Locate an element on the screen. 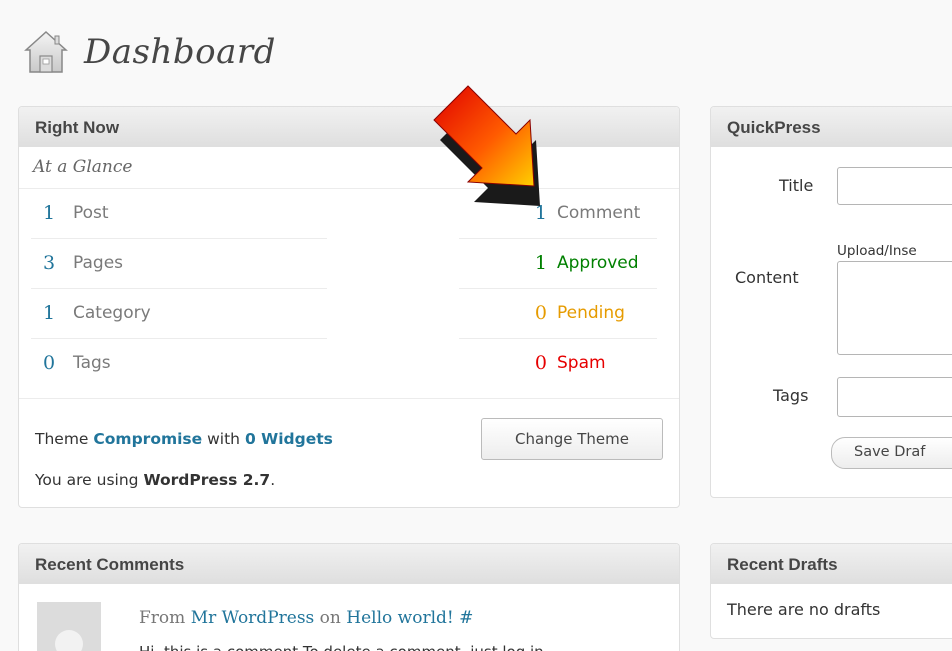 This screenshot has width=952, height=651. avatar is located at coordinates (69, 626).